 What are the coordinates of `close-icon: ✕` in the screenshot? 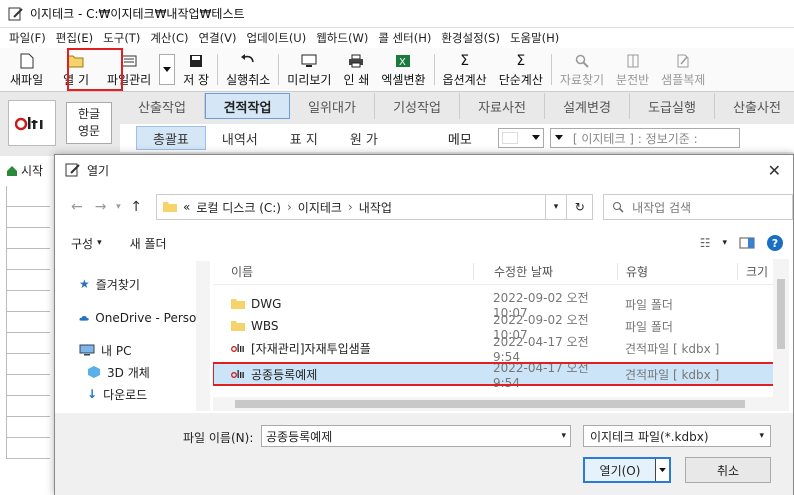 It's located at (774, 170).